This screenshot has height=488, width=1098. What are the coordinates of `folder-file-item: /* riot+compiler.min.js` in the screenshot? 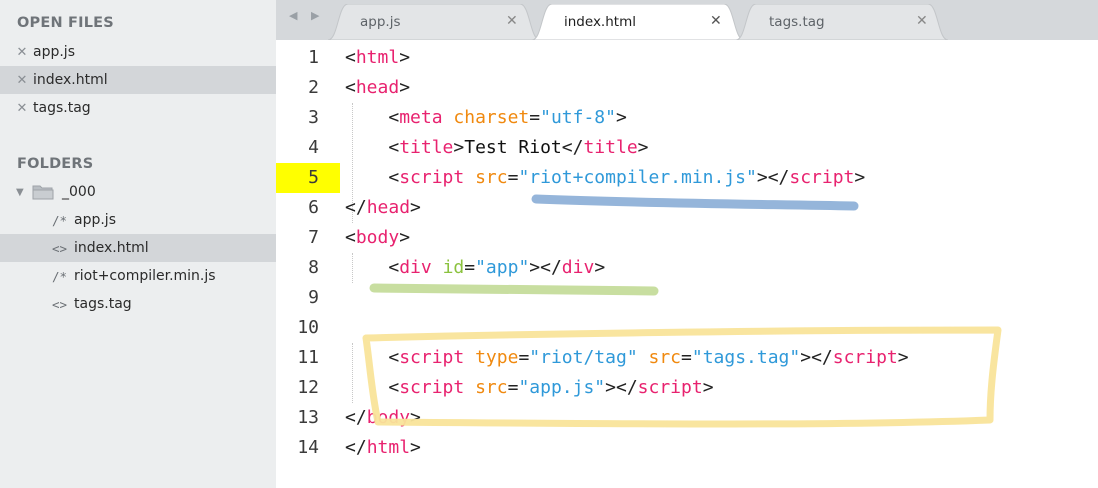 It's located at (138, 276).